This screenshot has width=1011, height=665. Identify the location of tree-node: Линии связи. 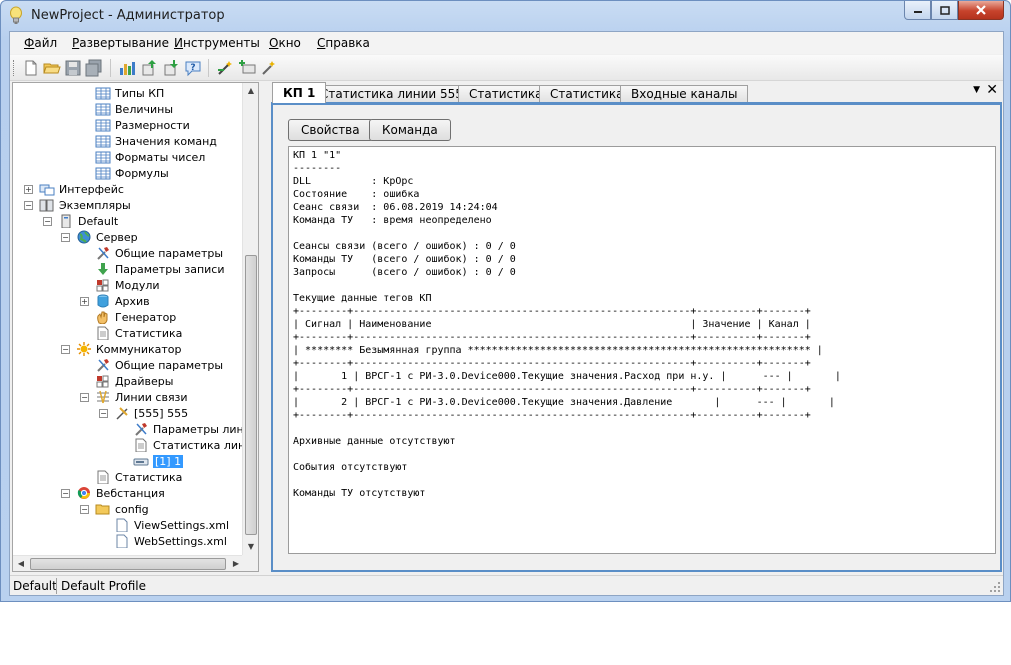
(141, 397).